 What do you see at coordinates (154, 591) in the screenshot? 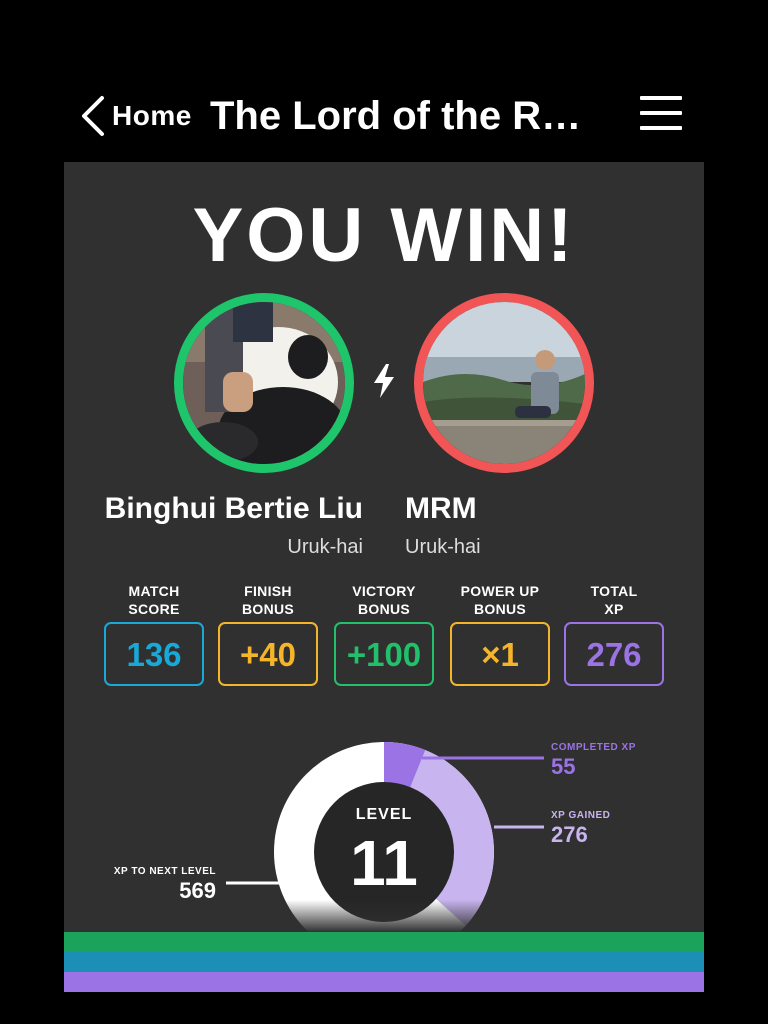
I see `stat-label-line1: MATCH` at bounding box center [154, 591].